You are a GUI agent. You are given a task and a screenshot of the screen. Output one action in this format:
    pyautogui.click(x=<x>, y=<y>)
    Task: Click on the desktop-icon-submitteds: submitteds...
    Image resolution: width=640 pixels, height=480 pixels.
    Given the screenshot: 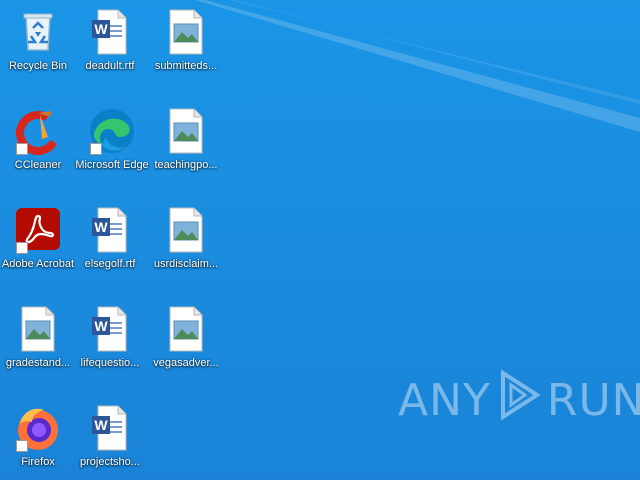 What is the action you would take?
    pyautogui.click(x=186, y=46)
    